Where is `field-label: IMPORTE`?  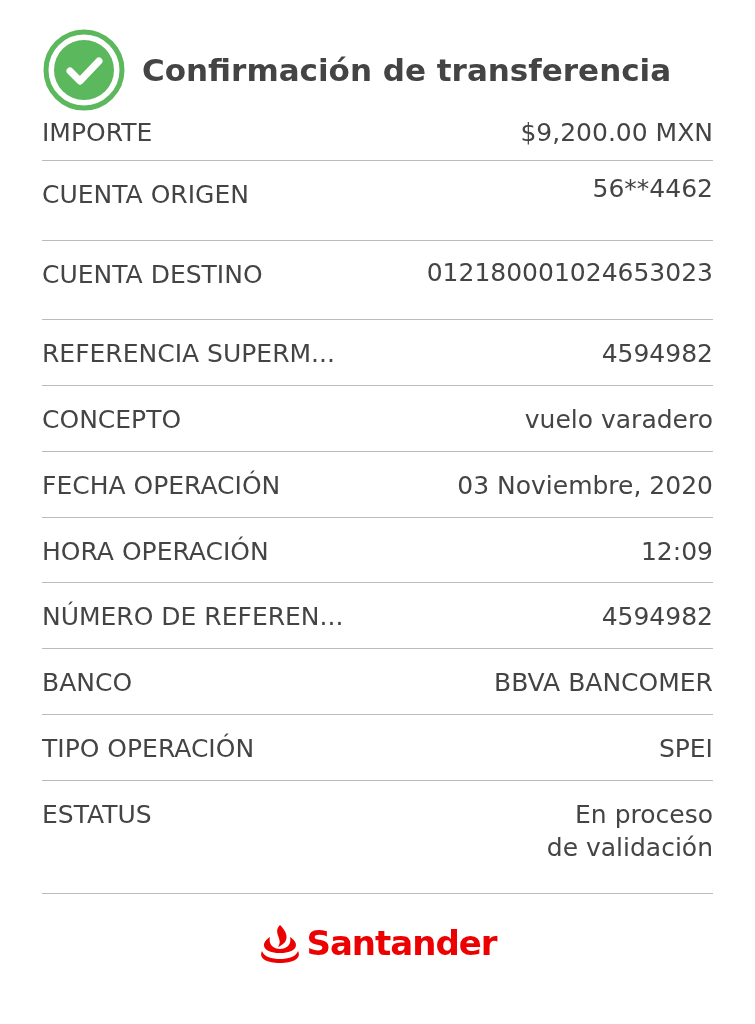 field-label: IMPORTE is located at coordinates (97, 133).